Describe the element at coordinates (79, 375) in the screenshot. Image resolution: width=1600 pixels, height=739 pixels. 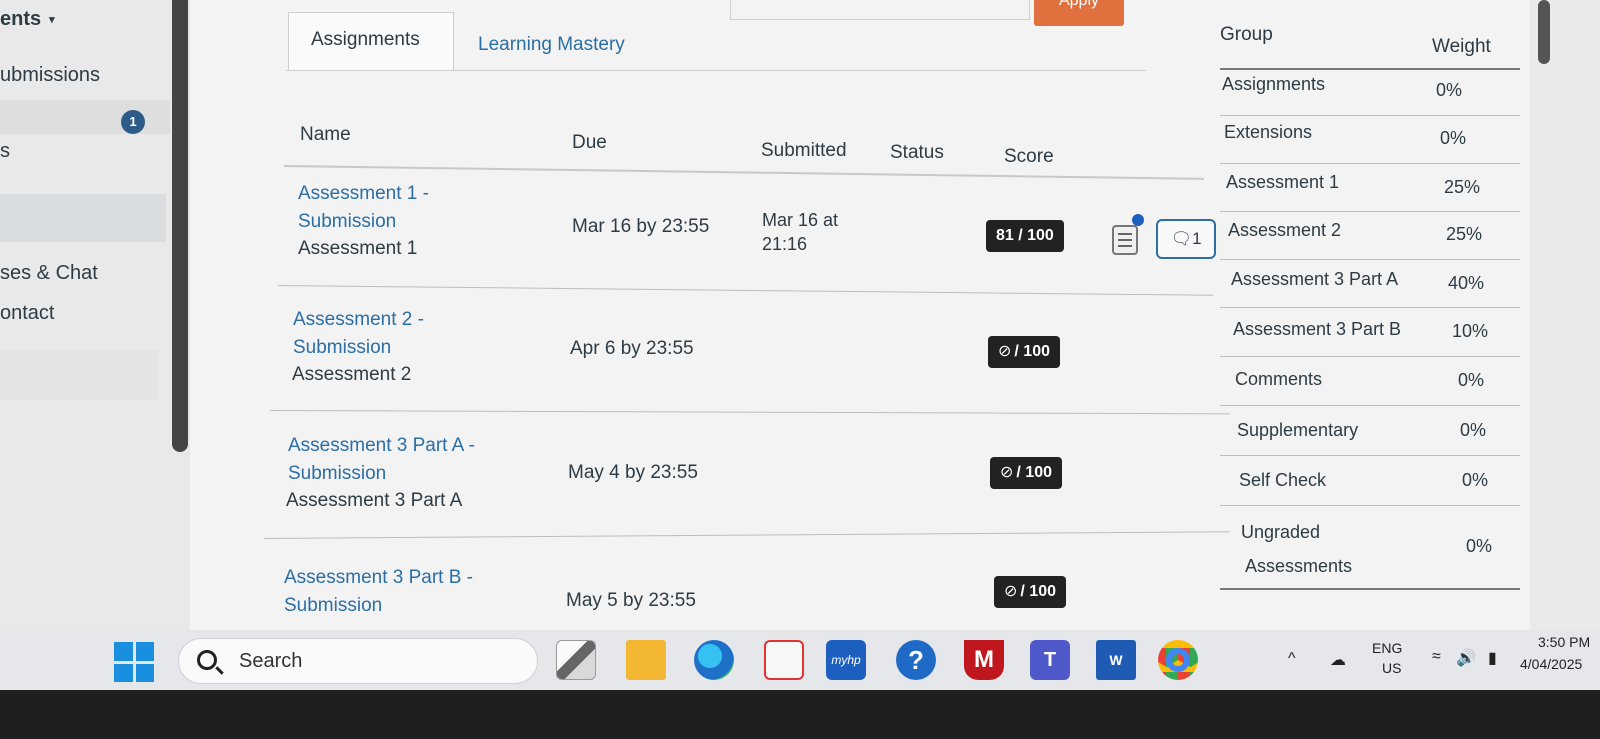
I see `nav-item-blank` at that location.